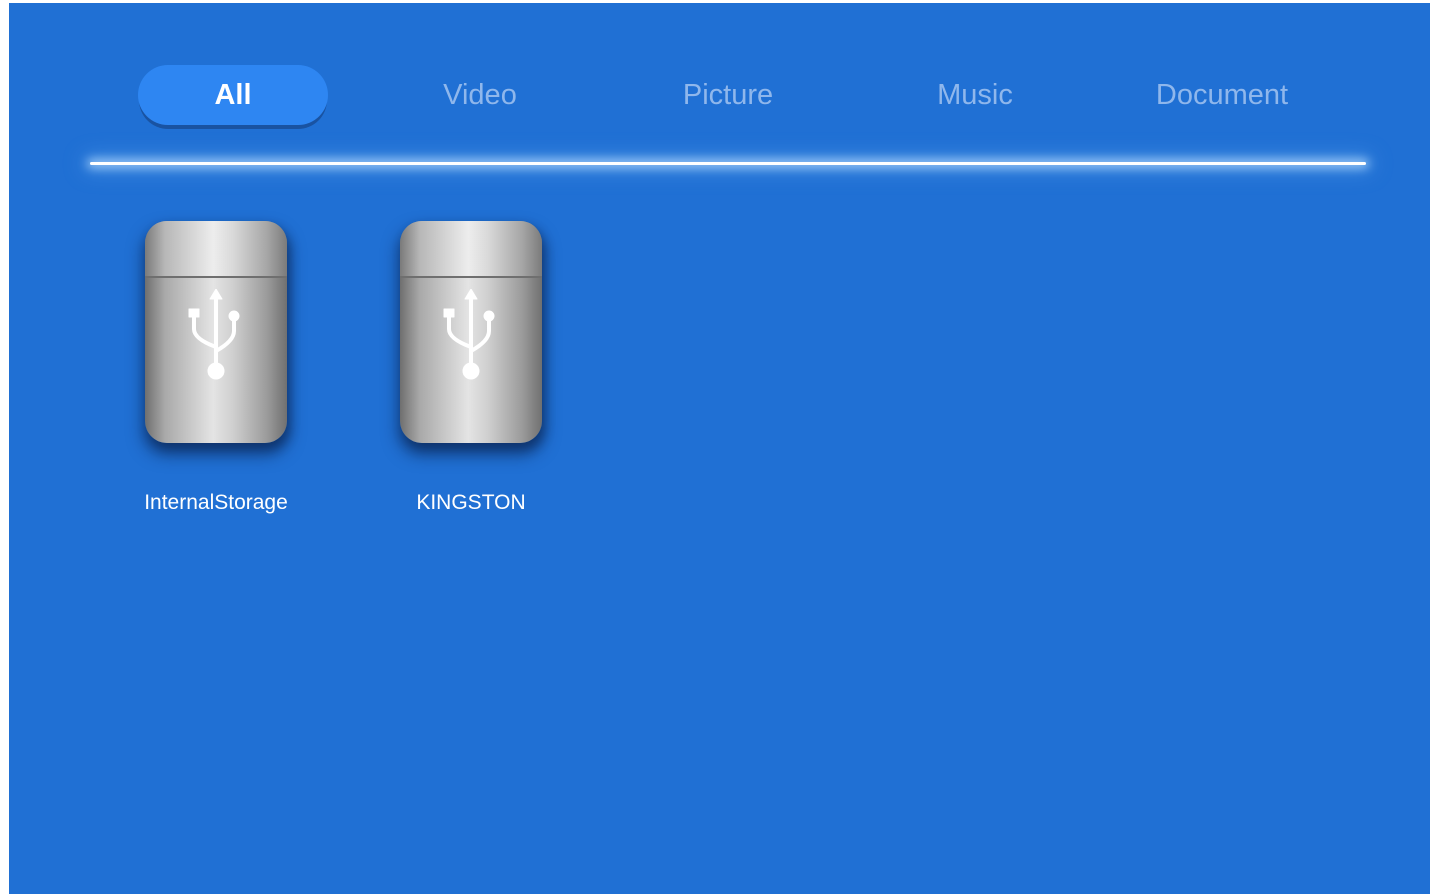 Image resolution: width=1430 pixels, height=894 pixels. Describe the element at coordinates (471, 502) in the screenshot. I see `drive-label: KINGSTON` at that location.